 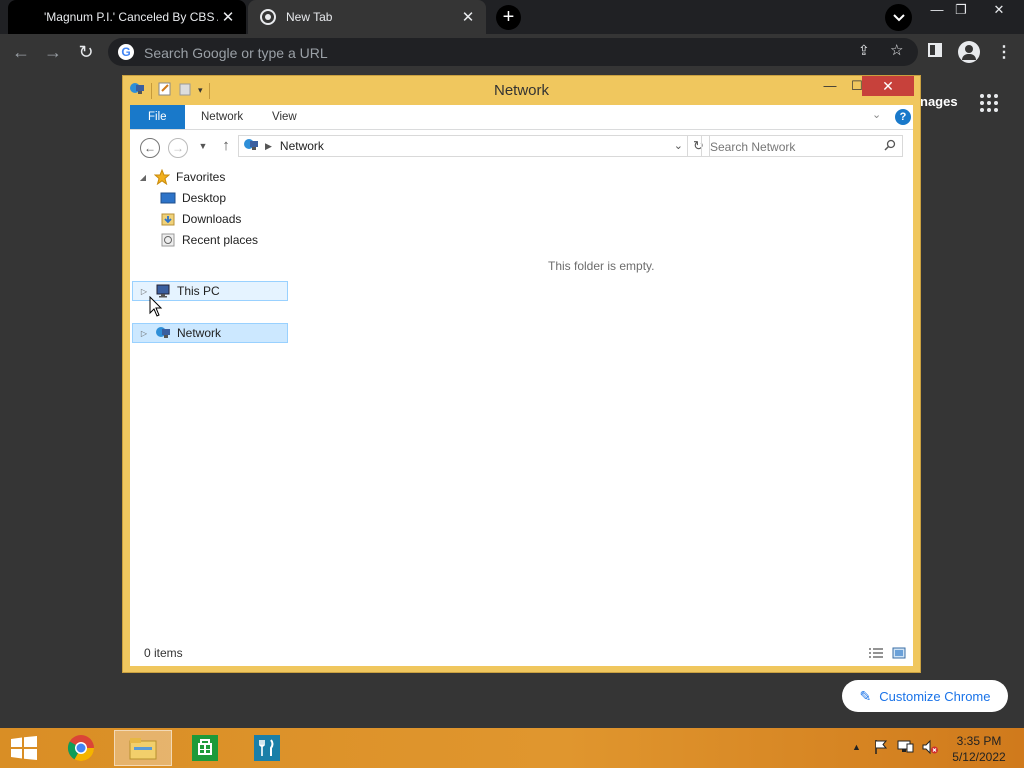 I want to click on downloads-icon, so click(x=168, y=219).